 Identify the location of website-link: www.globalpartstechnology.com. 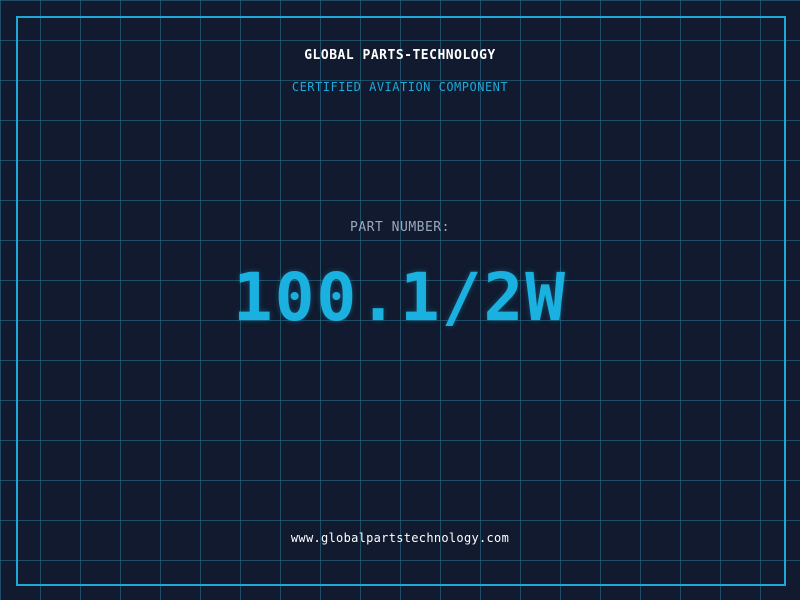
(400, 538).